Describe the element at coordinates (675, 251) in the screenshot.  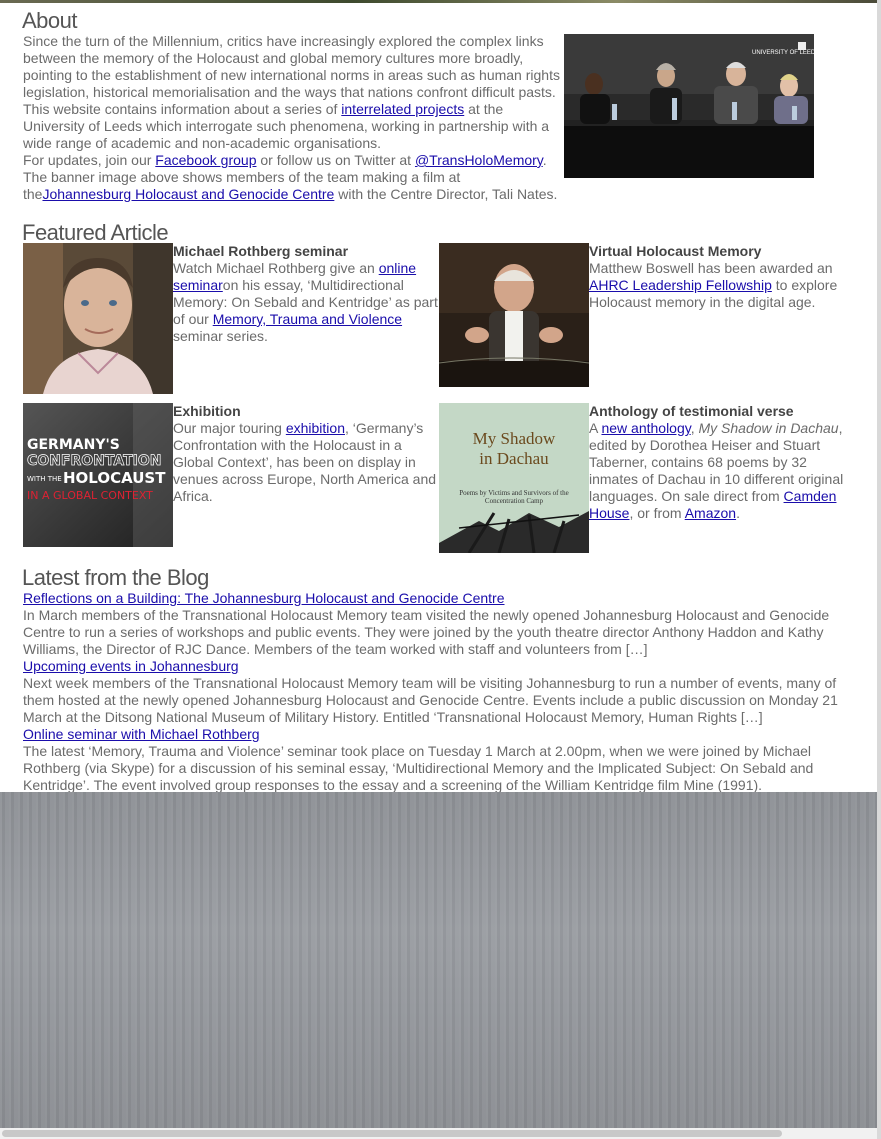
I see `virtual-heading: Virtual Holocaust Memory` at that location.